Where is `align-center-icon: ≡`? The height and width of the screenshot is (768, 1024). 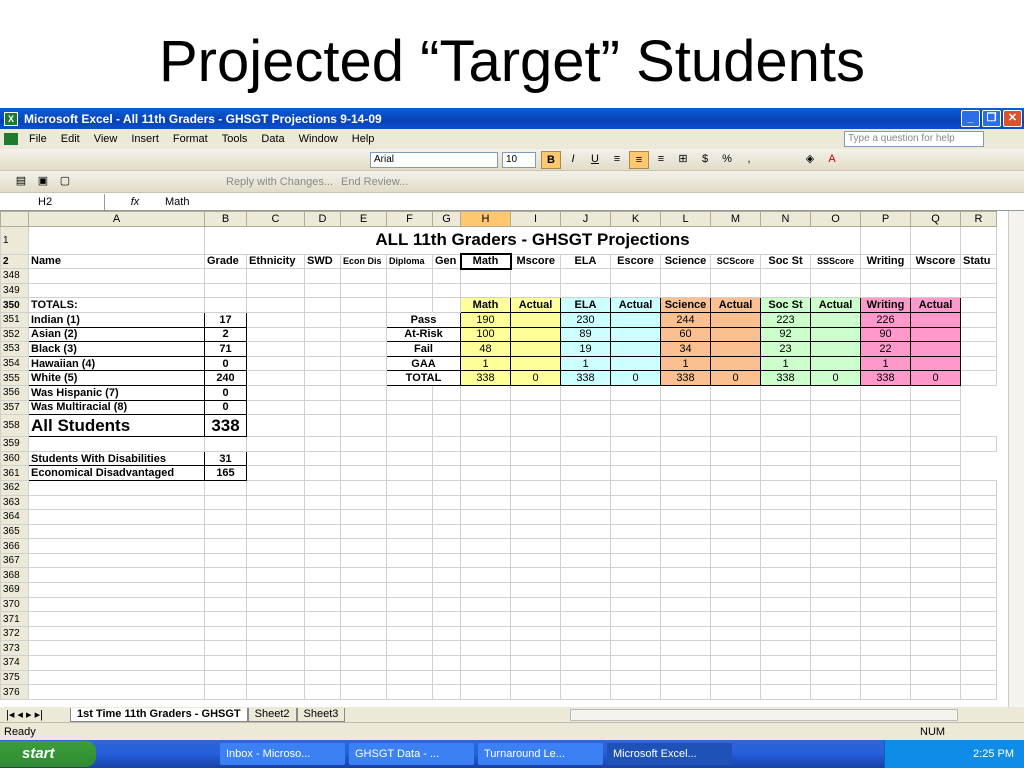 align-center-icon: ≡ is located at coordinates (639, 159).